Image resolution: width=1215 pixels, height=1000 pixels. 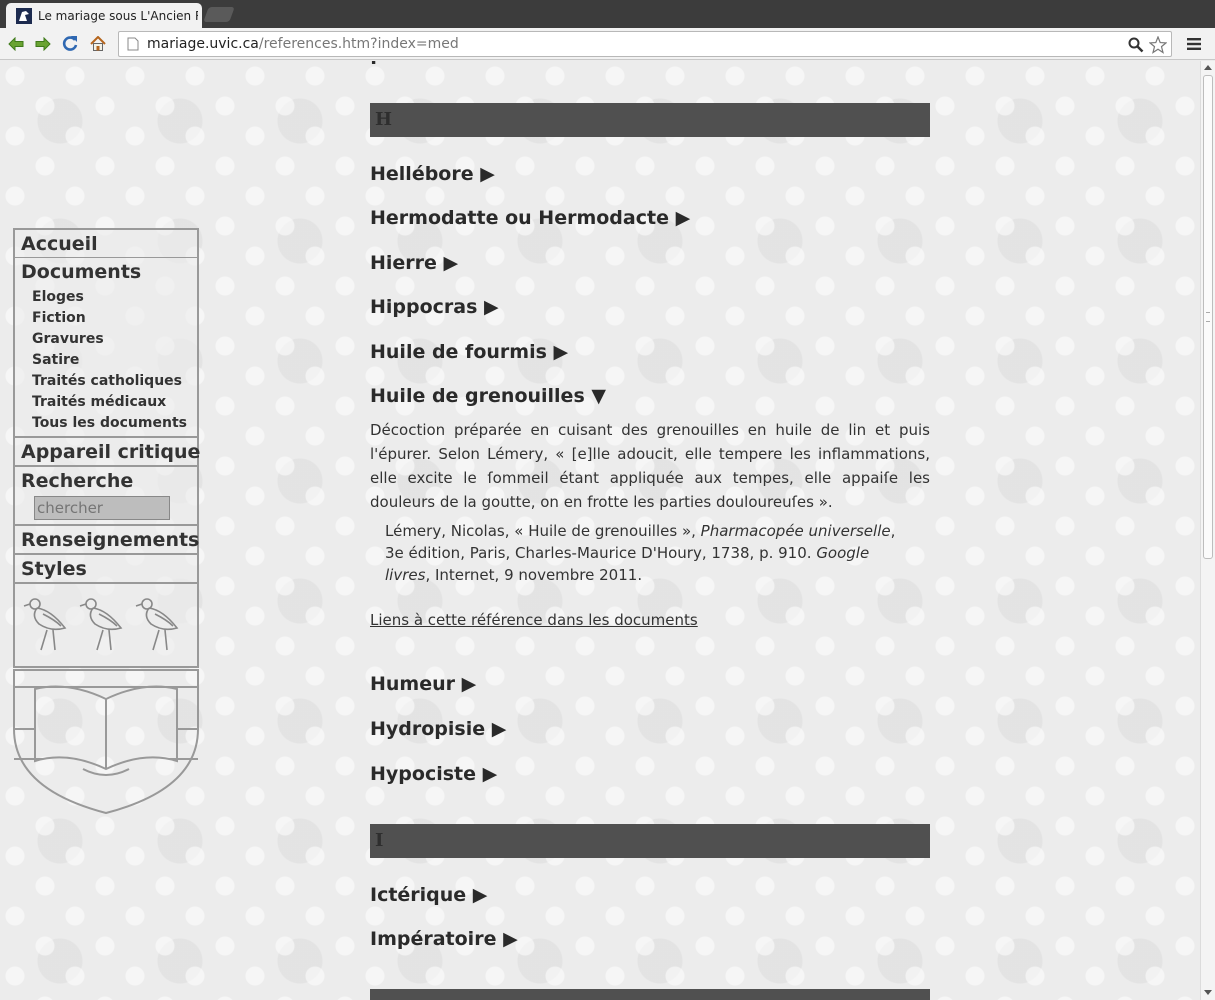 I want to click on letter-heading-h: H, so click(x=650, y=120).